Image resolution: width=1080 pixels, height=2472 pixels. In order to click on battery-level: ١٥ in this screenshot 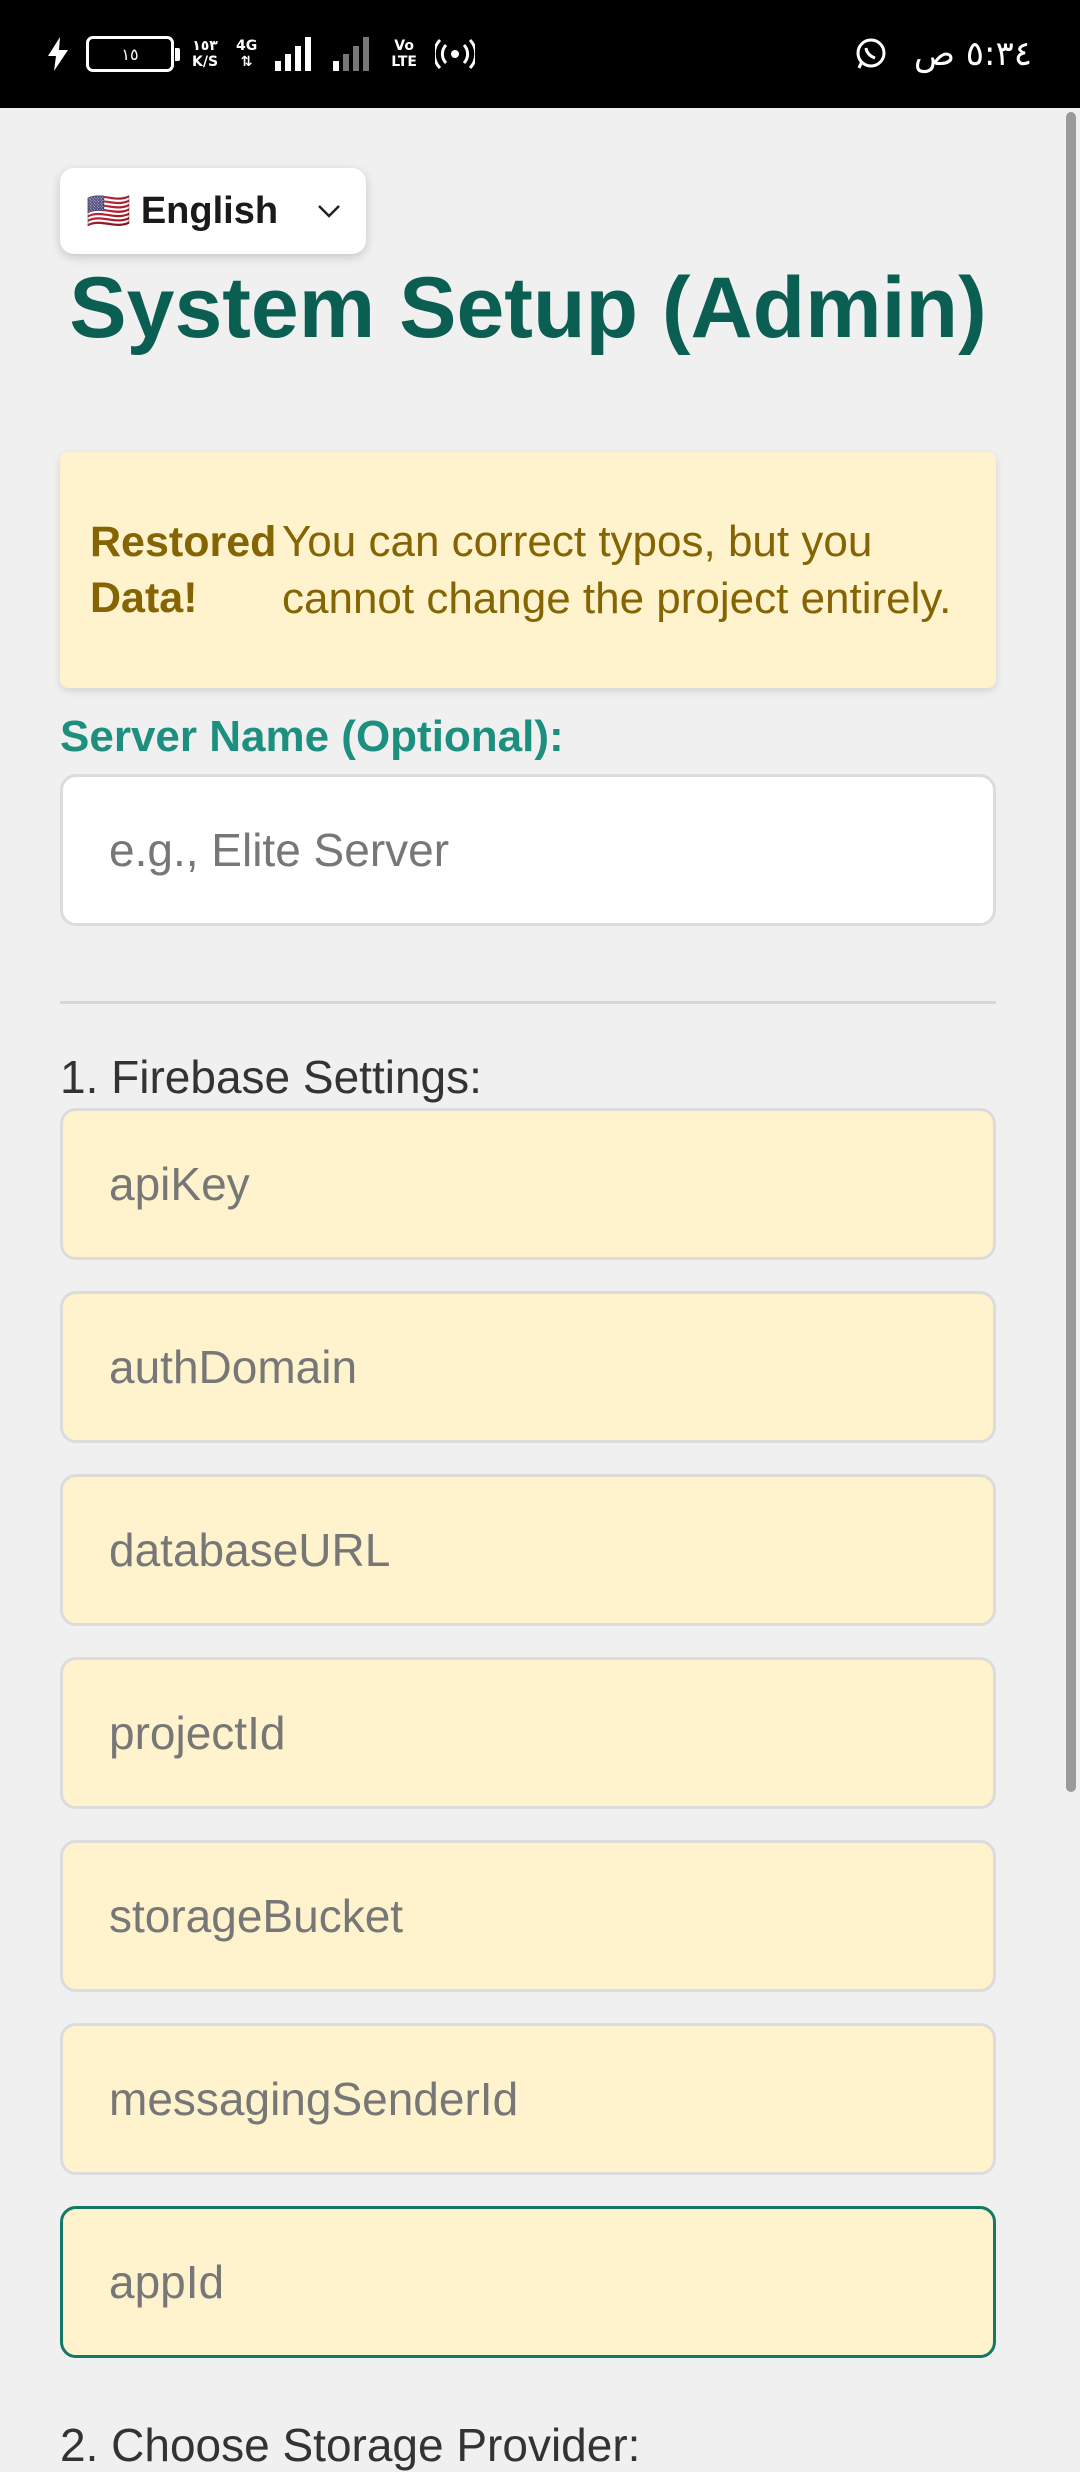, I will do `click(130, 54)`.